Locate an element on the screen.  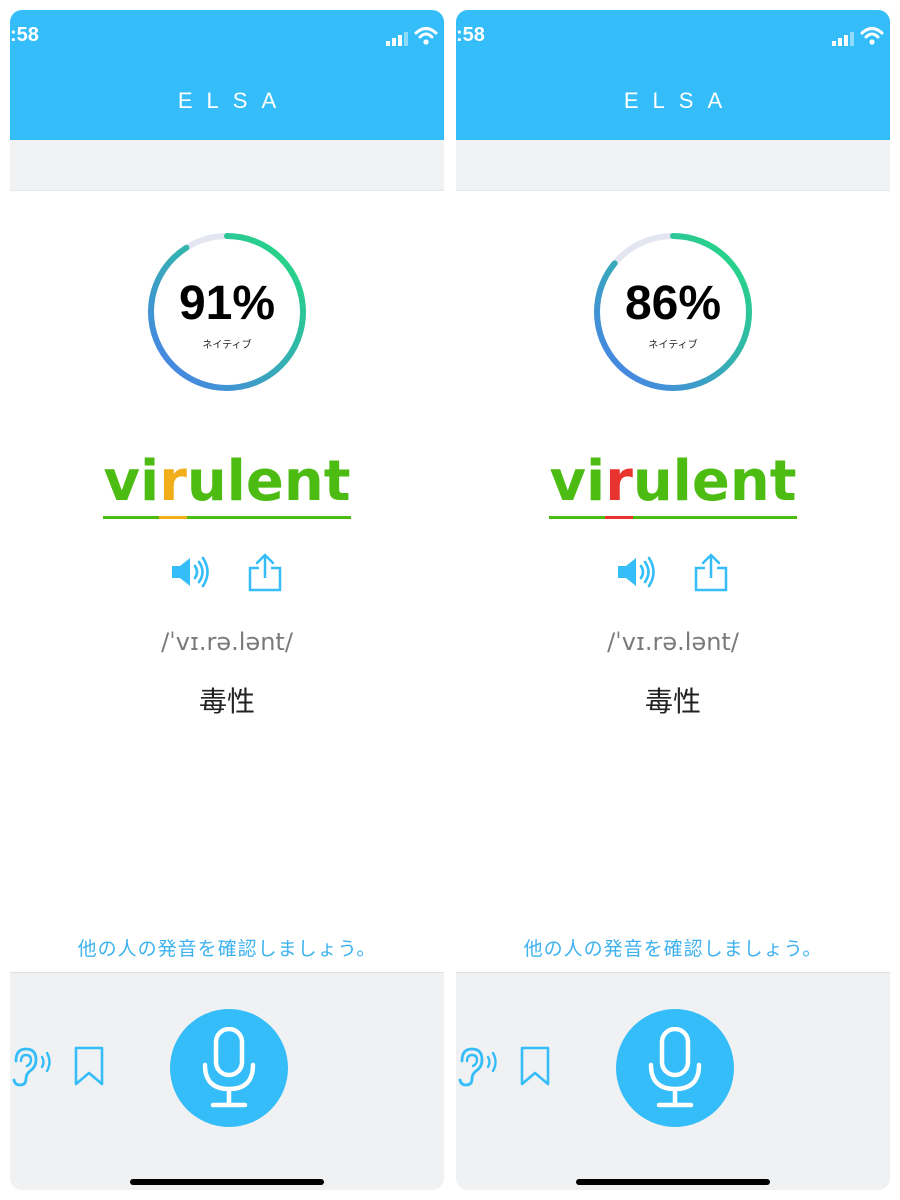
score-gauge: 91% ネイティブ is located at coordinates (227, 312).